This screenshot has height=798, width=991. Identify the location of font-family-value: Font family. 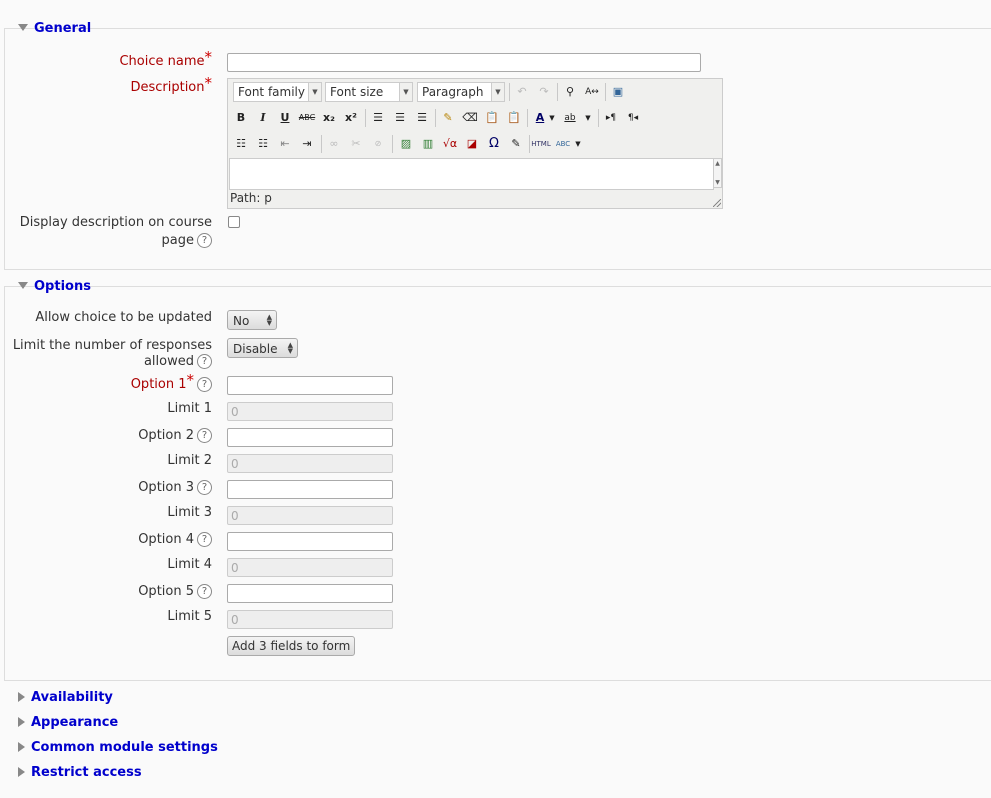
(271, 92).